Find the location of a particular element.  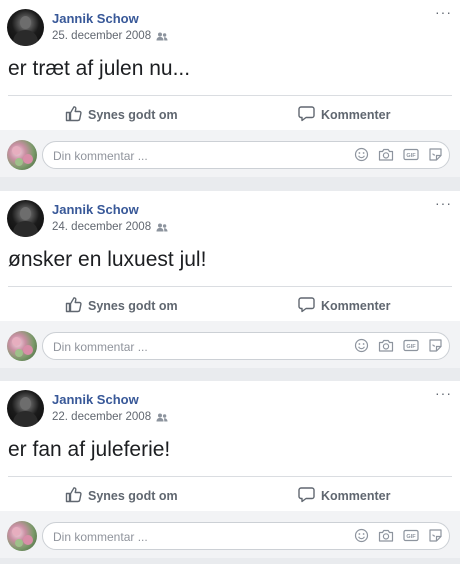

post-text: er fan af juleferie! is located at coordinates (89, 449).